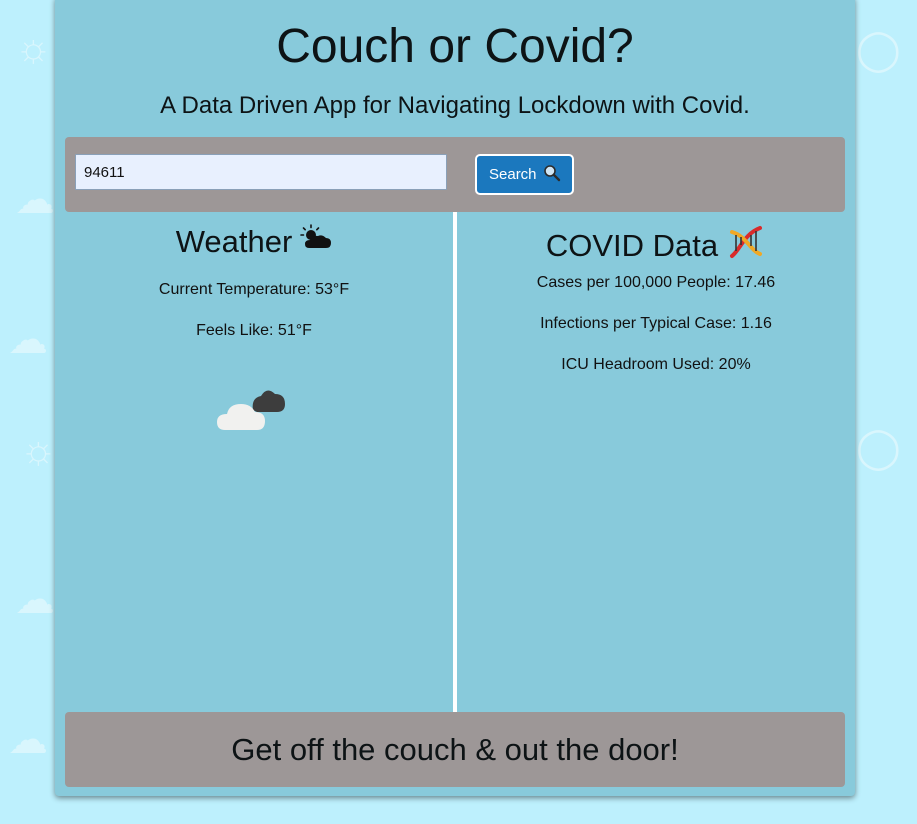 This screenshot has height=824, width=917. I want to click on magnifier-icon, so click(552, 175).